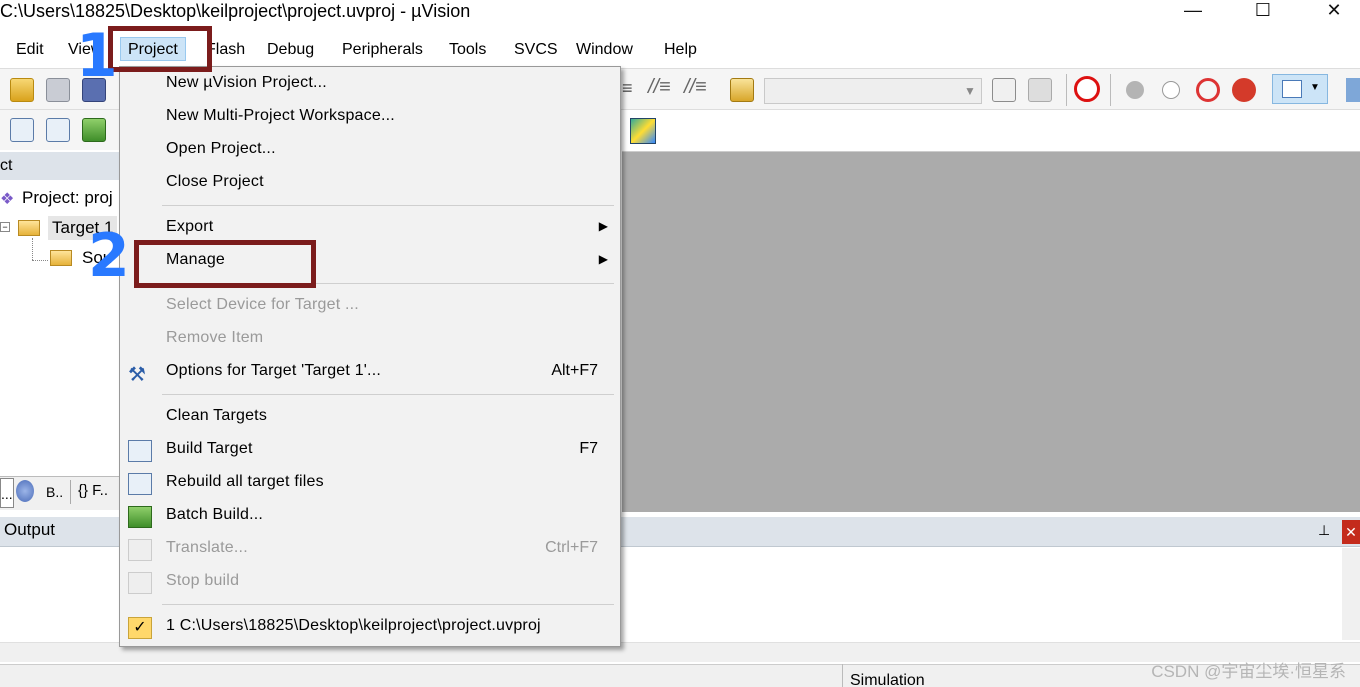 This screenshot has height=687, width=1360. I want to click on menu-item-build-target: Build Target F7, so click(370, 451).